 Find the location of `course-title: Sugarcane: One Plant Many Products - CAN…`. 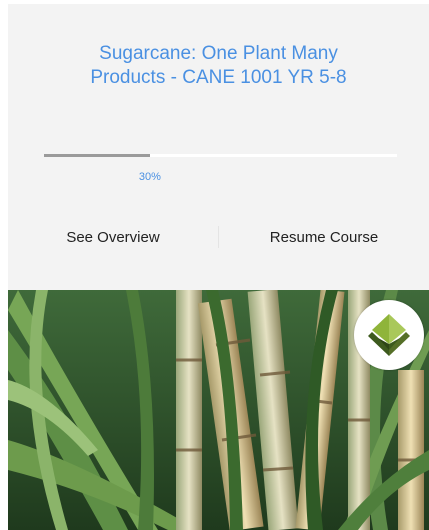

course-title: Sugarcane: One Plant Many Products - CAN… is located at coordinates (218, 66).